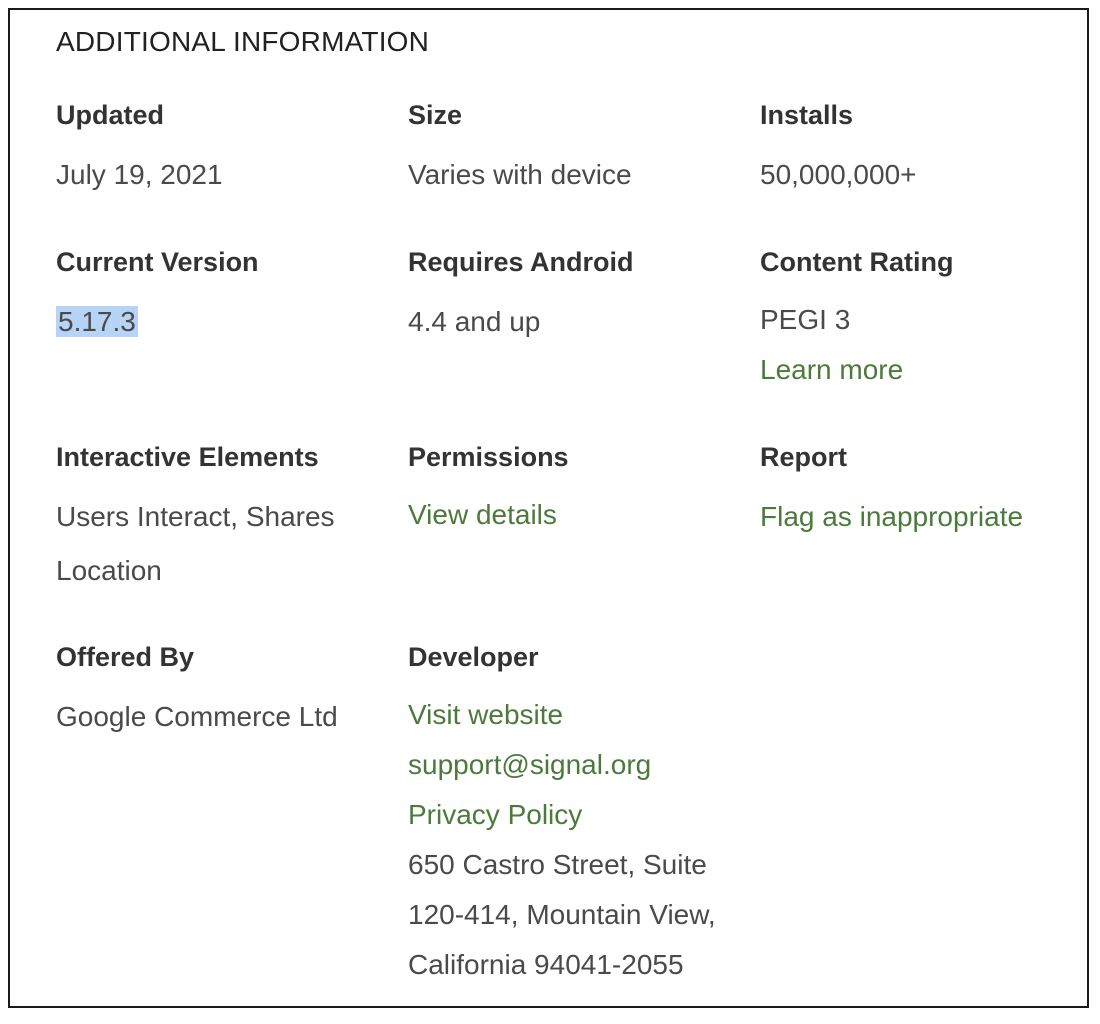 Image resolution: width=1100 pixels, height=1024 pixels. I want to click on permissions-field: Permissions View details, so click(573, 490).